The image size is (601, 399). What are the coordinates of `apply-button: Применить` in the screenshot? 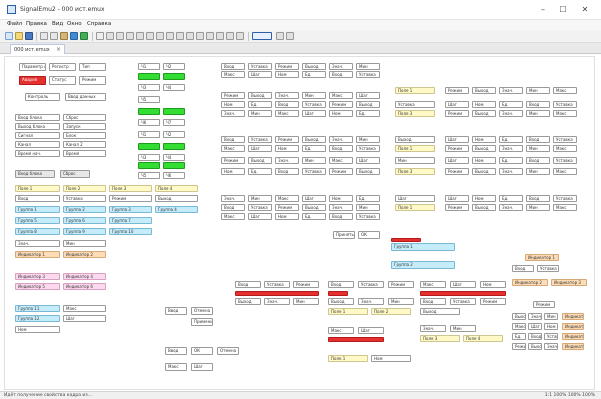 It's located at (202, 322).